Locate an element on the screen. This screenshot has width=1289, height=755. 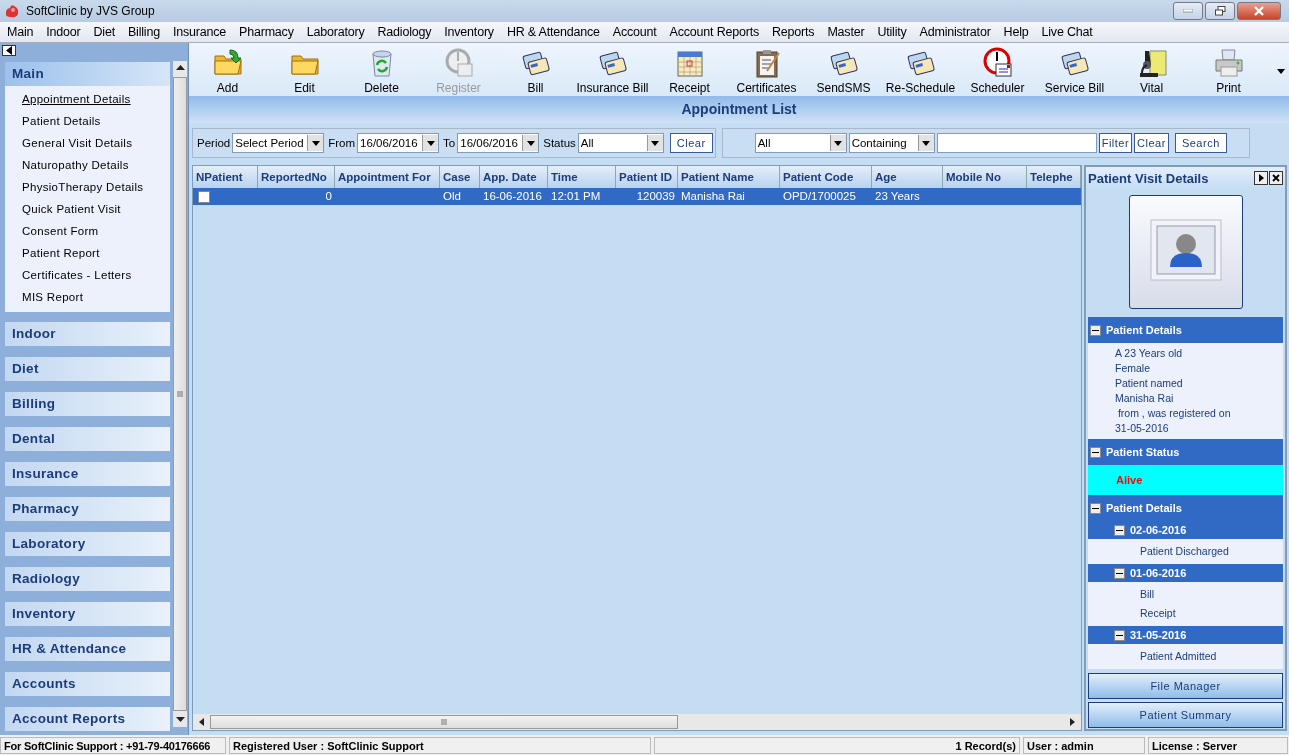
menu-item: Administrator is located at coordinates (954, 32).